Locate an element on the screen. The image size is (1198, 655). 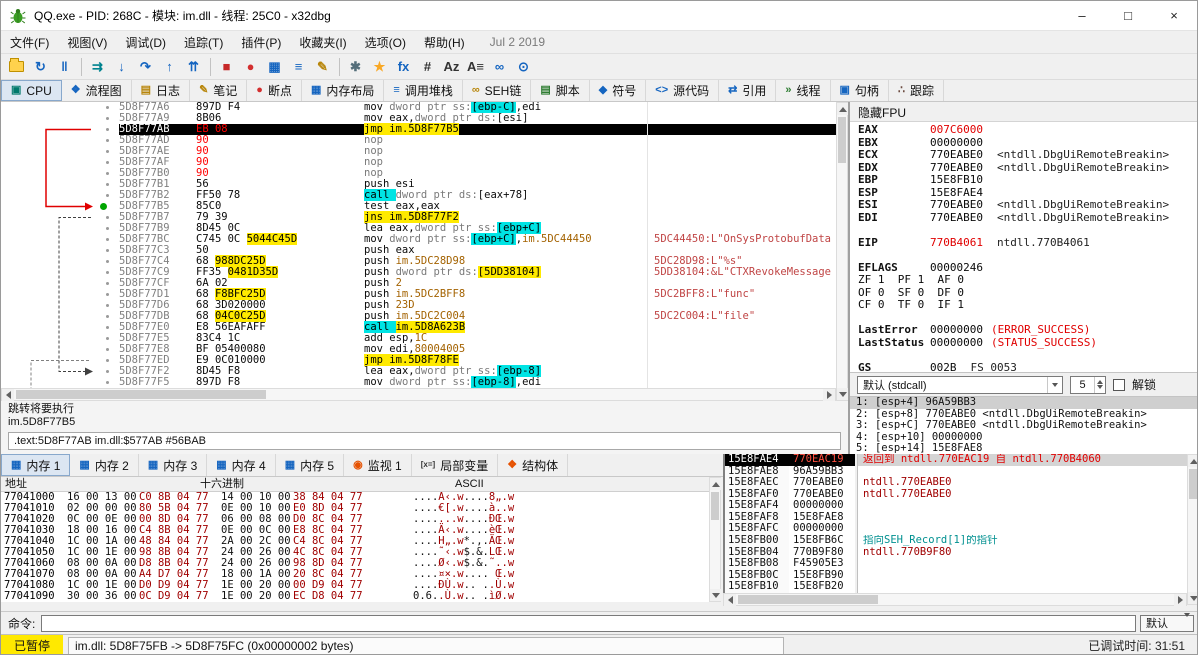
tab-trace: ∴ 跟踪 is located at coordinates (916, 90).